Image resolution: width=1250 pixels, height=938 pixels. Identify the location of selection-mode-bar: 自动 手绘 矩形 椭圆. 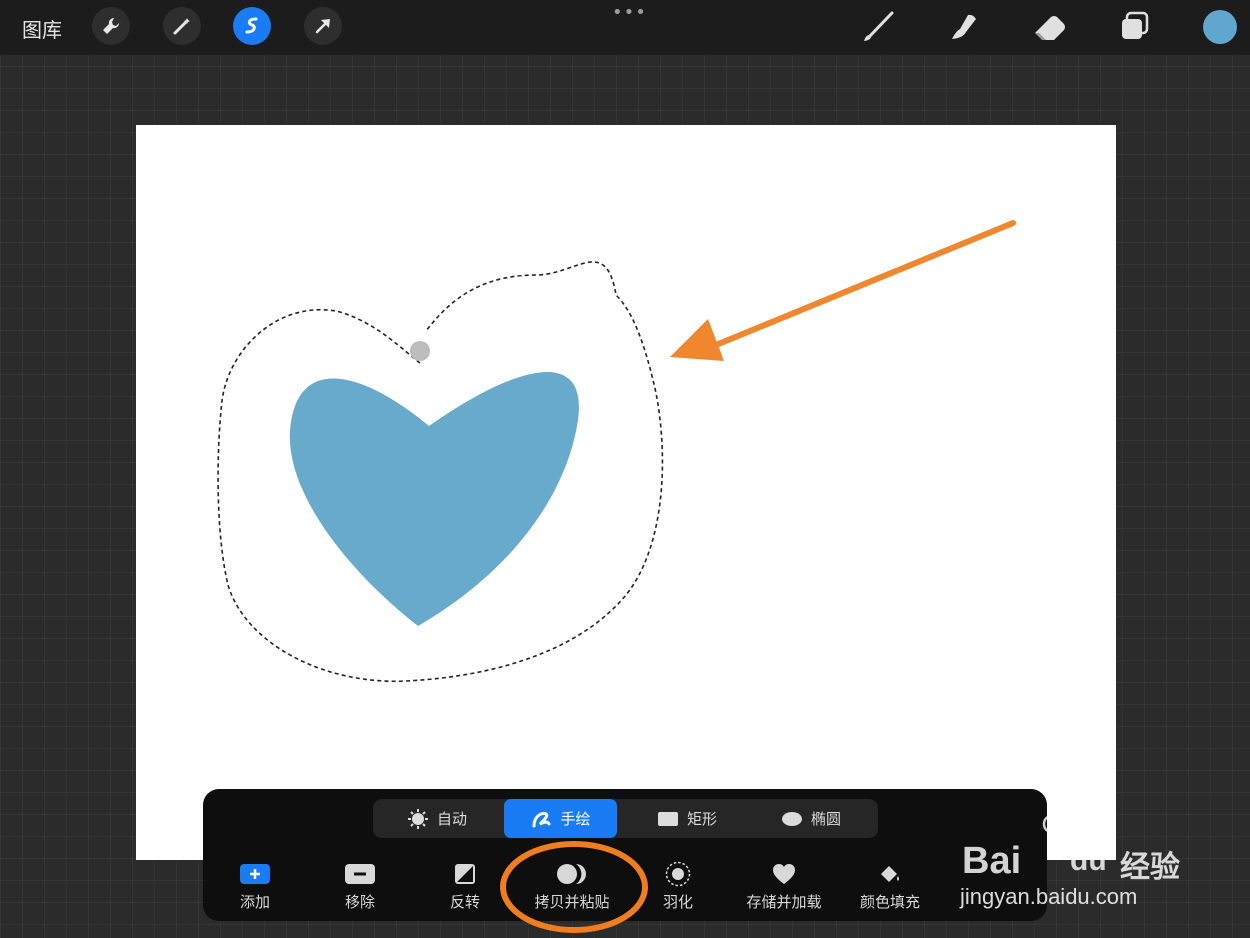
(625, 818).